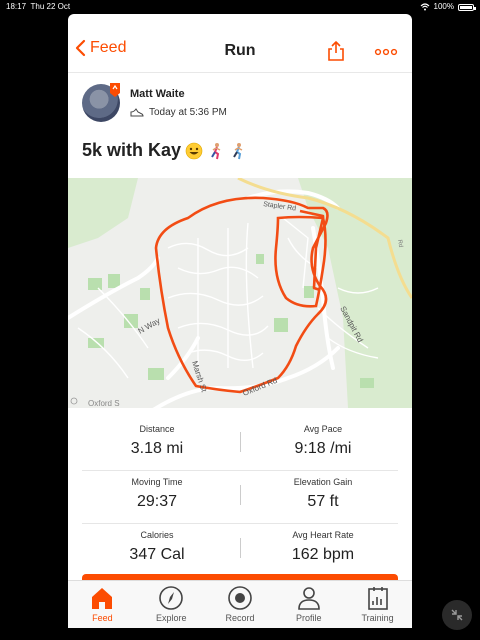  Describe the element at coordinates (102, 618) in the screenshot. I see `tab-label: Feed` at that location.